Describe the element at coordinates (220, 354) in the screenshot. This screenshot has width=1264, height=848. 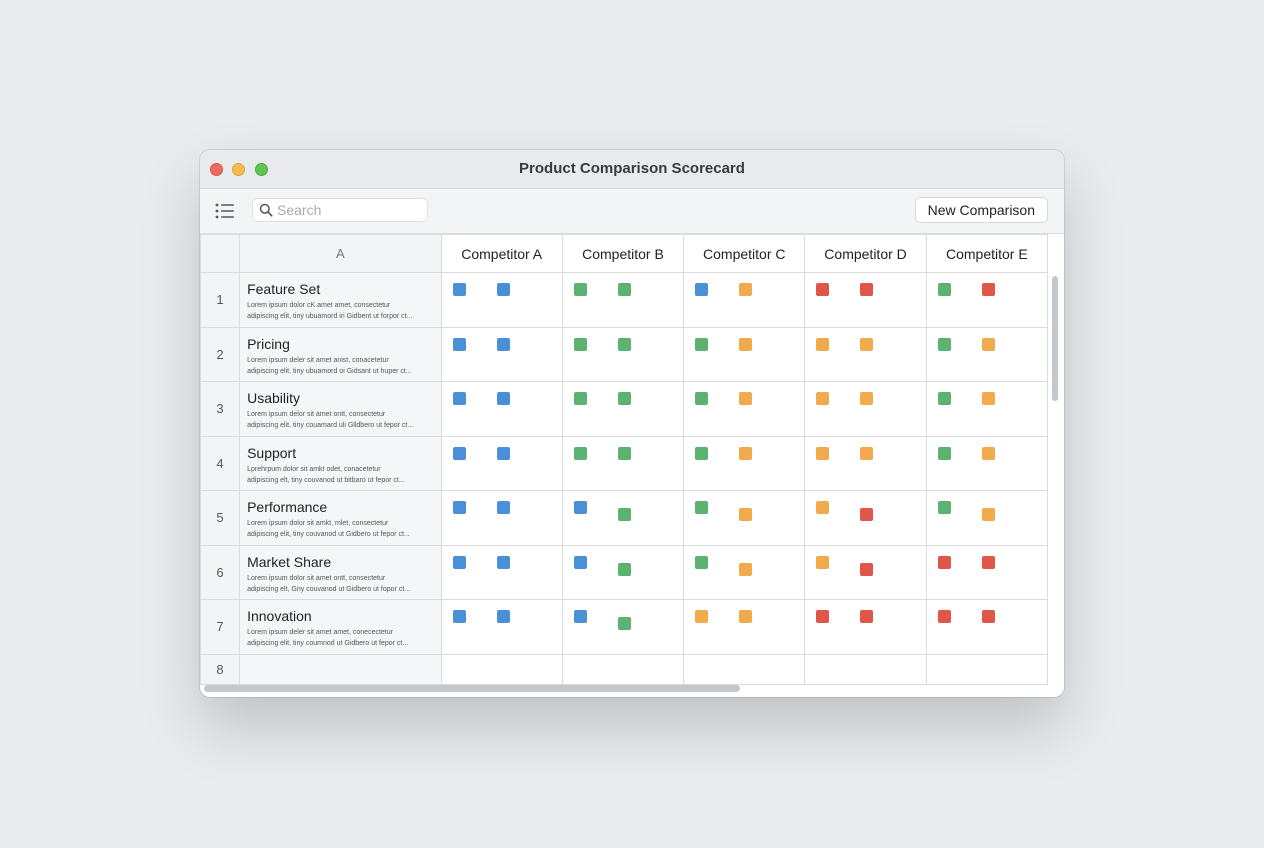
I see `row-number: 2` at that location.